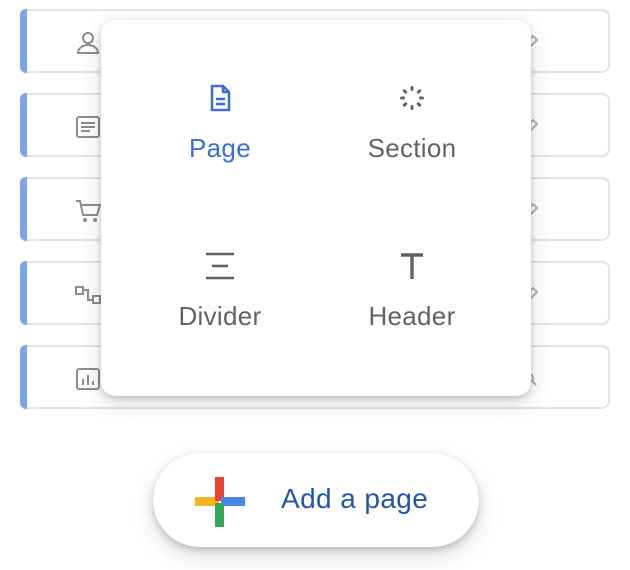  I want to click on insert-section-option: Section, so click(412, 95).